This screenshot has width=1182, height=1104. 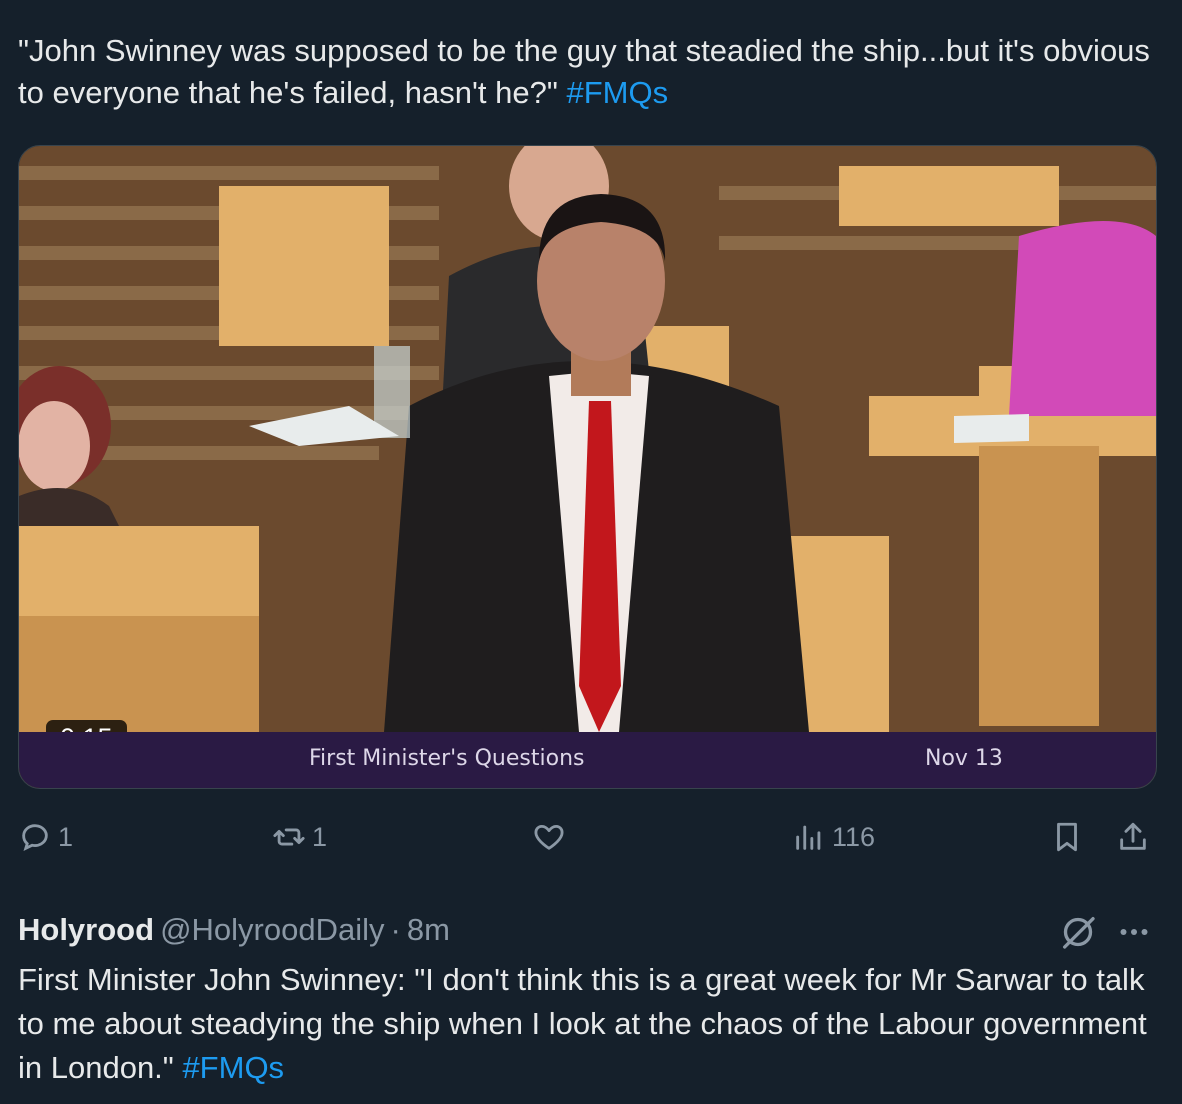 I want to click on timestamp: 8m, so click(x=428, y=930).